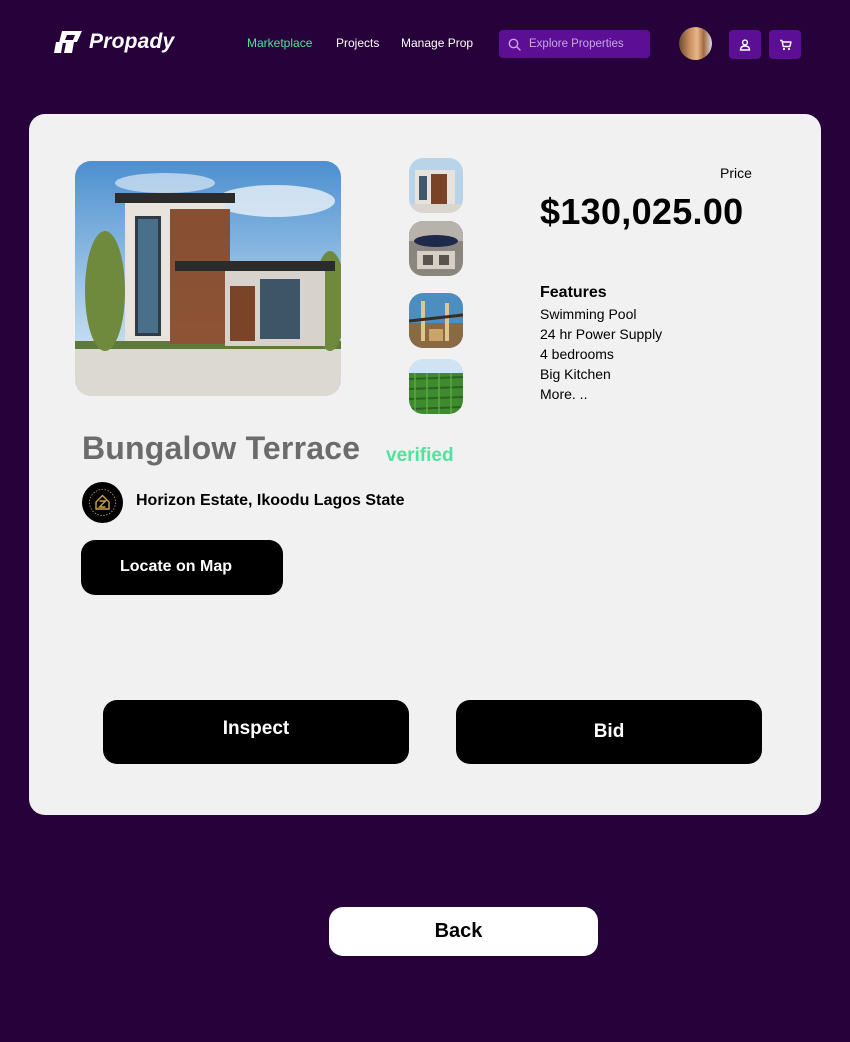 This screenshot has height=1042, width=850. I want to click on nav-manage-prop: Manage Prop, so click(437, 43).